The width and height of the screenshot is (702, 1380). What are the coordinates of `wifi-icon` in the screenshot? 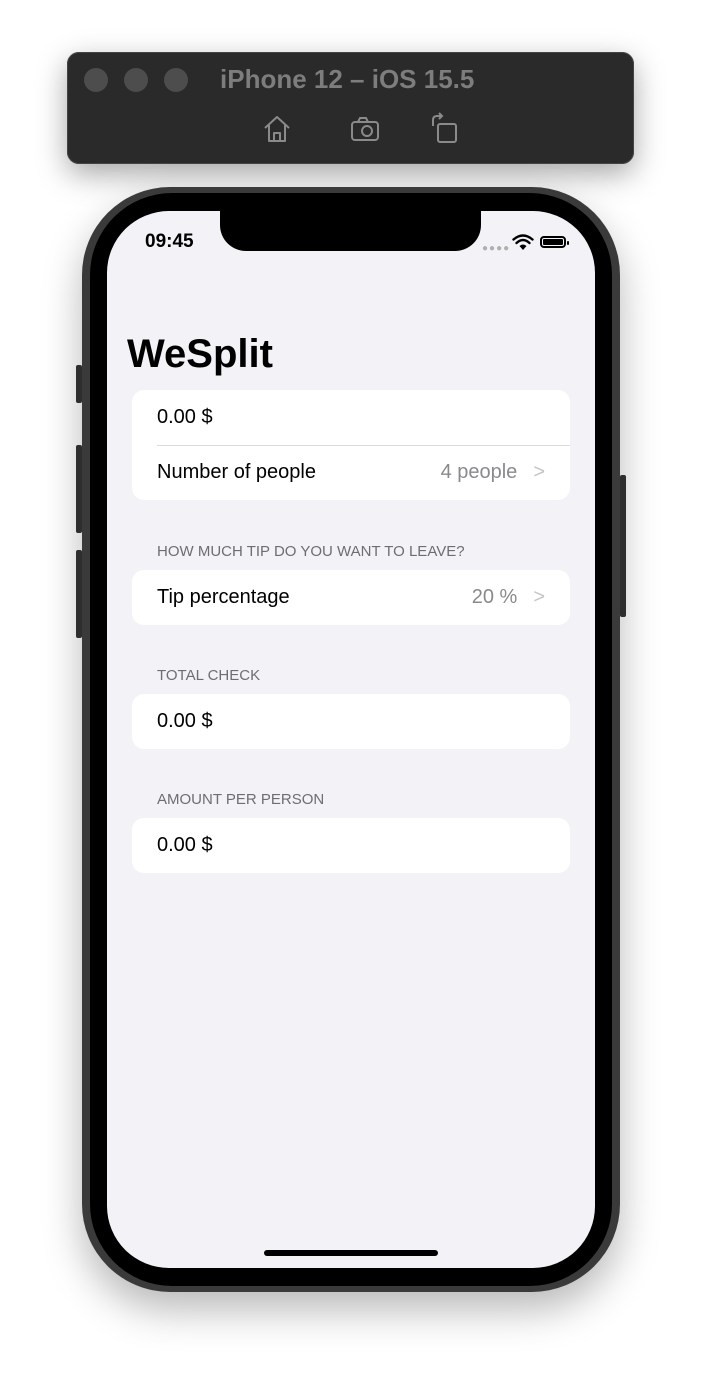 It's located at (523, 242).